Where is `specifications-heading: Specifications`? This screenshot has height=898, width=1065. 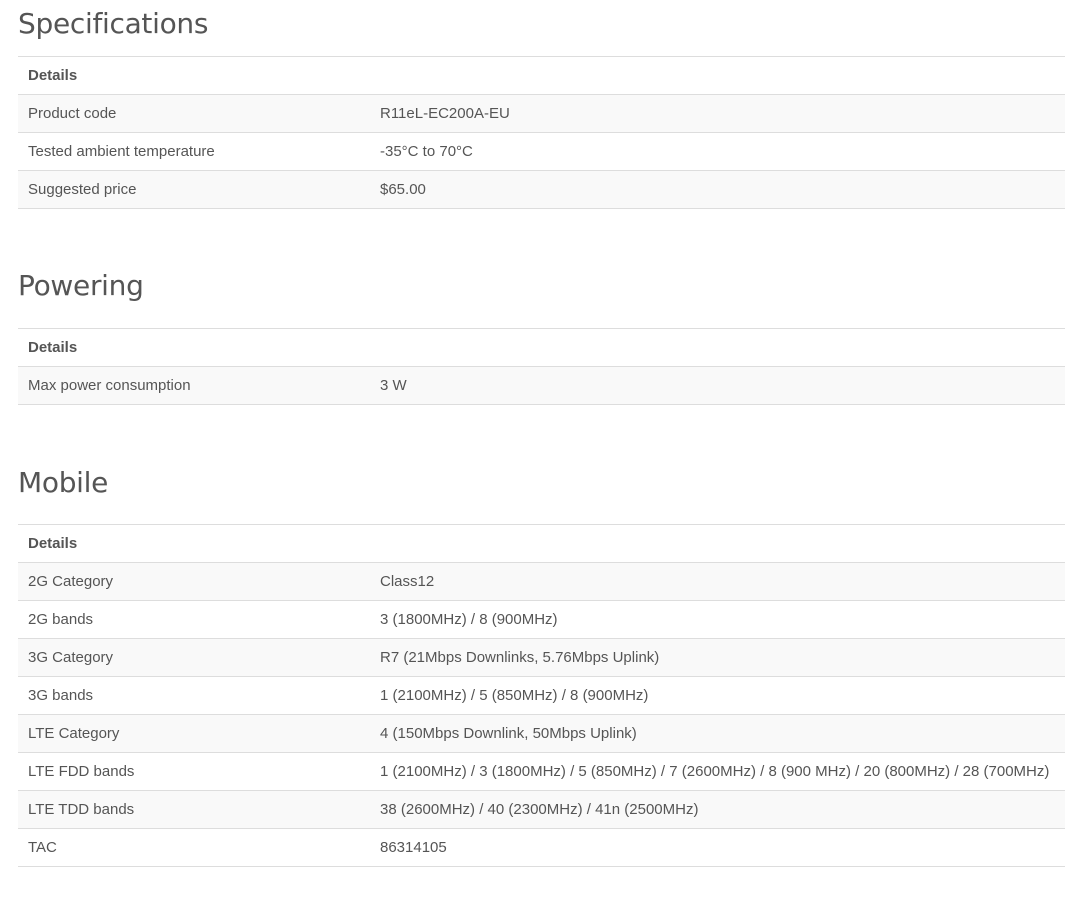 specifications-heading: Specifications is located at coordinates (113, 23).